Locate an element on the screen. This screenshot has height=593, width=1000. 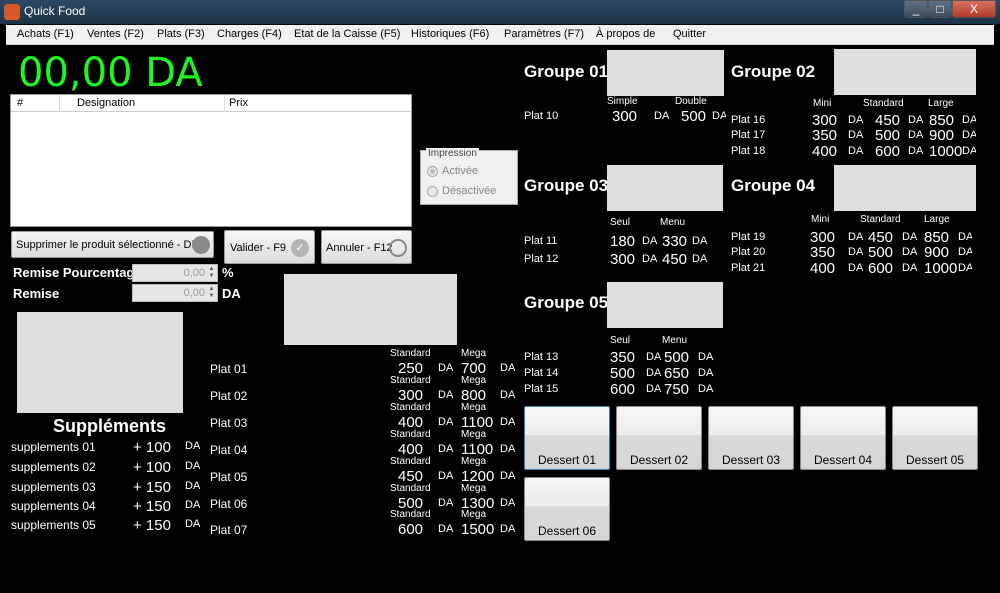
dessert-label: Dessert 05 is located at coordinates (935, 460).